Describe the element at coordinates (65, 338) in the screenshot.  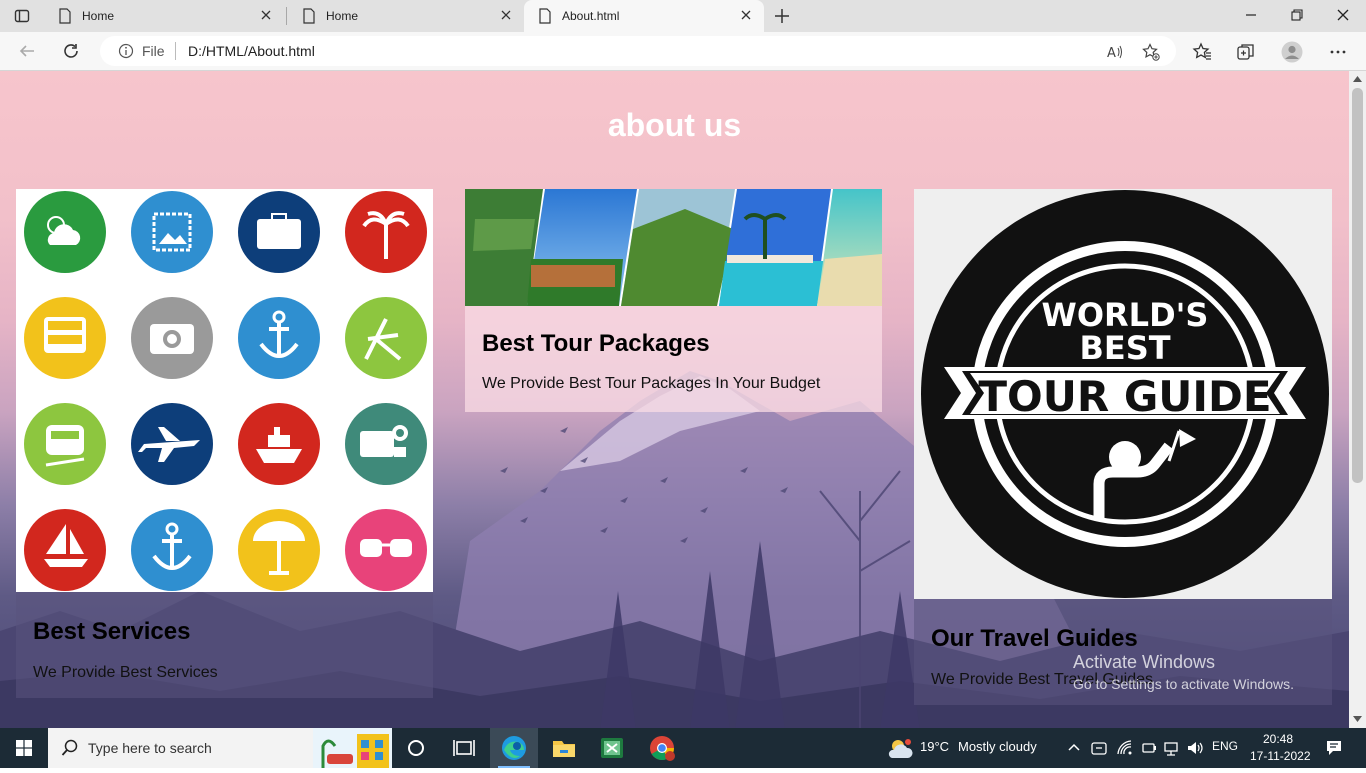
I see `double-decker-bus-icon` at that location.